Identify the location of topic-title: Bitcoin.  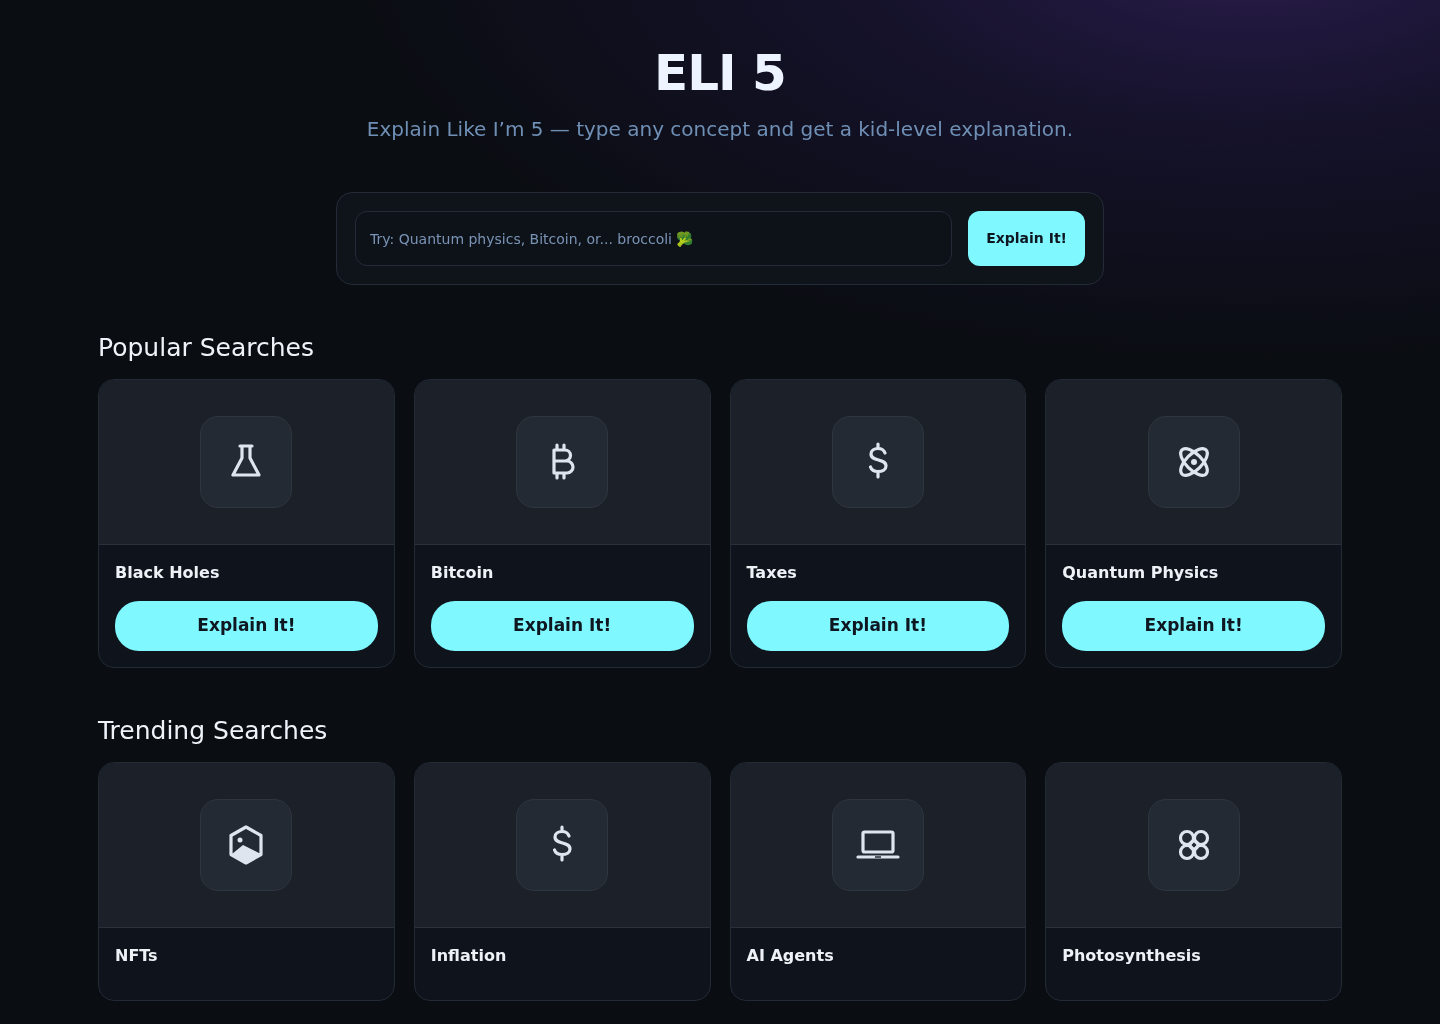
(462, 573).